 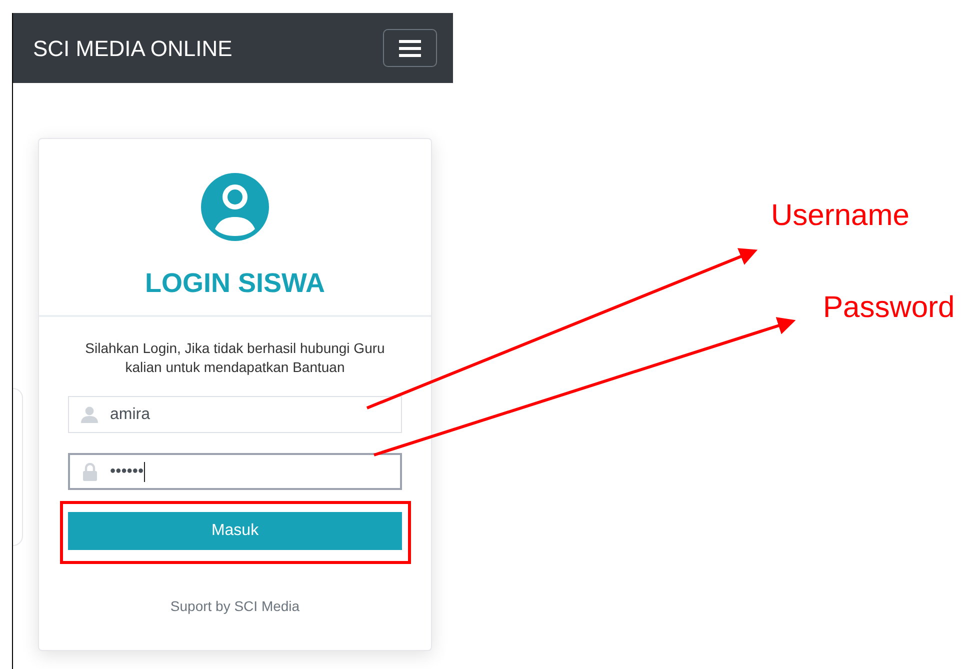 What do you see at coordinates (235, 606) in the screenshot?
I see `support-text: Suport by SCI Media` at bounding box center [235, 606].